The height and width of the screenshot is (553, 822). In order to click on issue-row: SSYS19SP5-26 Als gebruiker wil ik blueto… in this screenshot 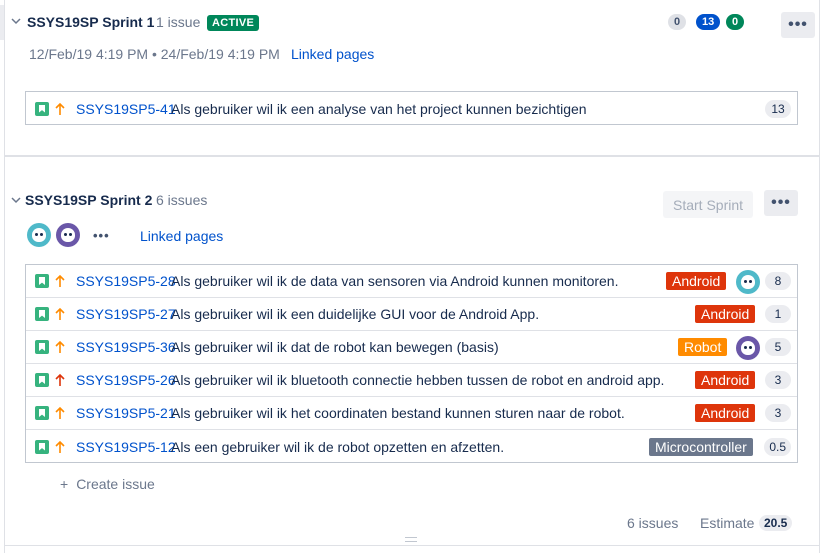, I will do `click(411, 380)`.